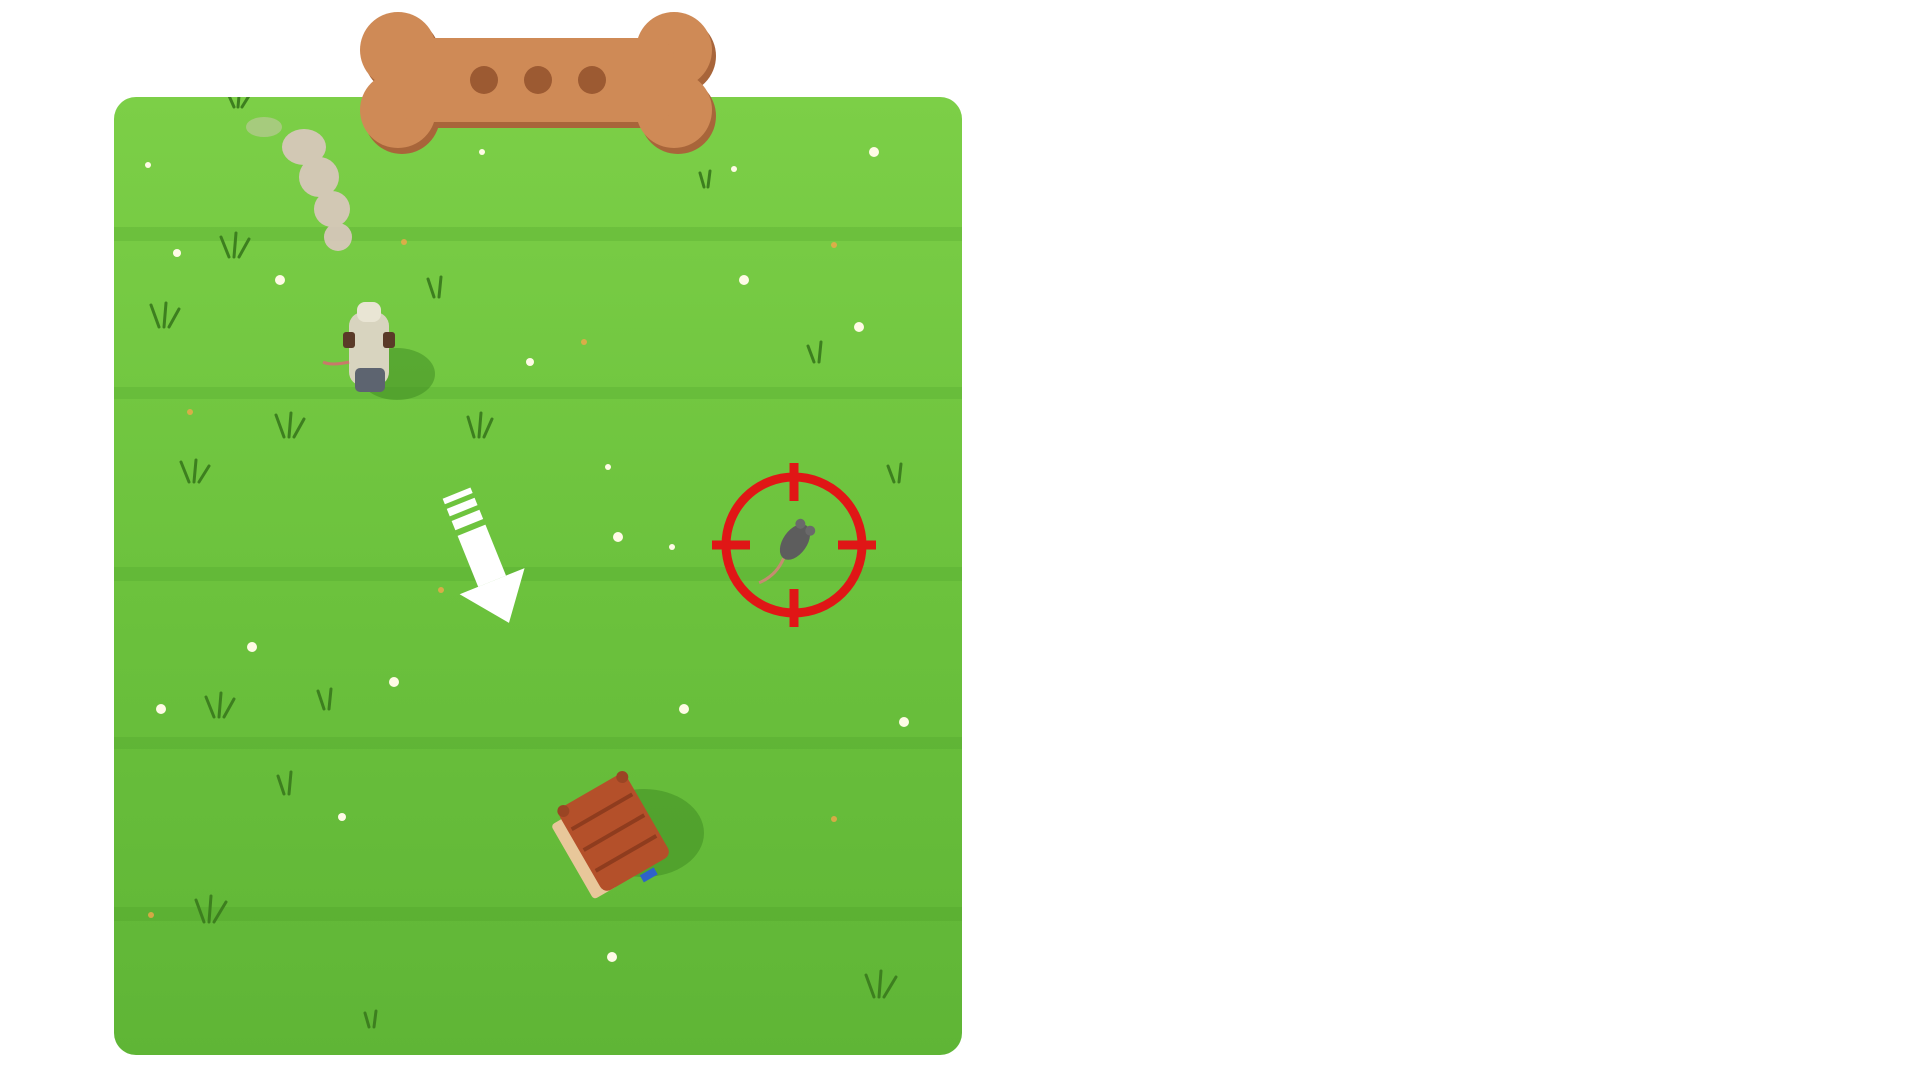 The height and width of the screenshot is (1080, 1920). I want to click on bone-menu-button, so click(538, 85).